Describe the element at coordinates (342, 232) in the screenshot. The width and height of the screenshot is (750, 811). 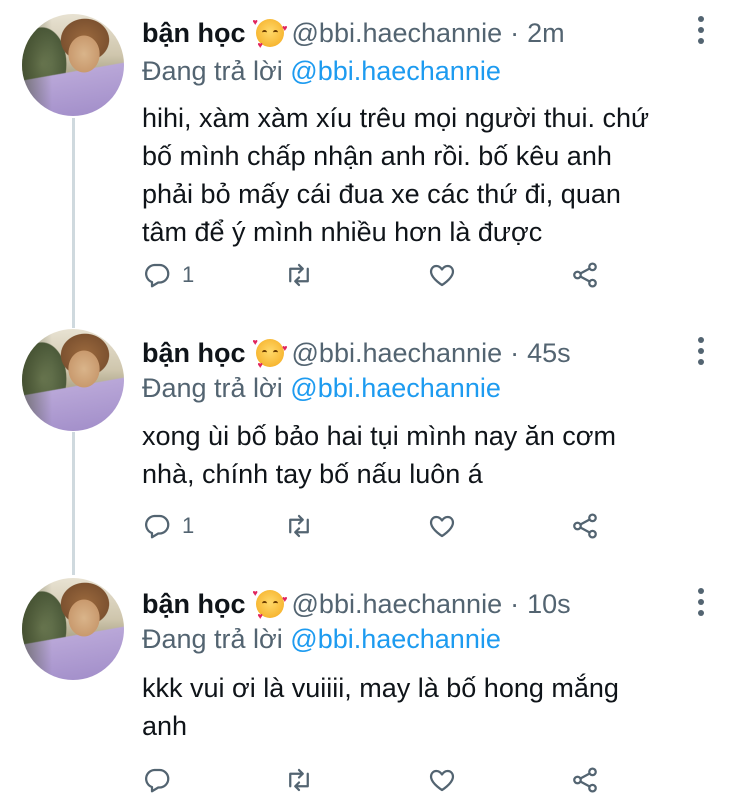
I see `text-line: tâm để ý mình nhiều hơn là được` at that location.